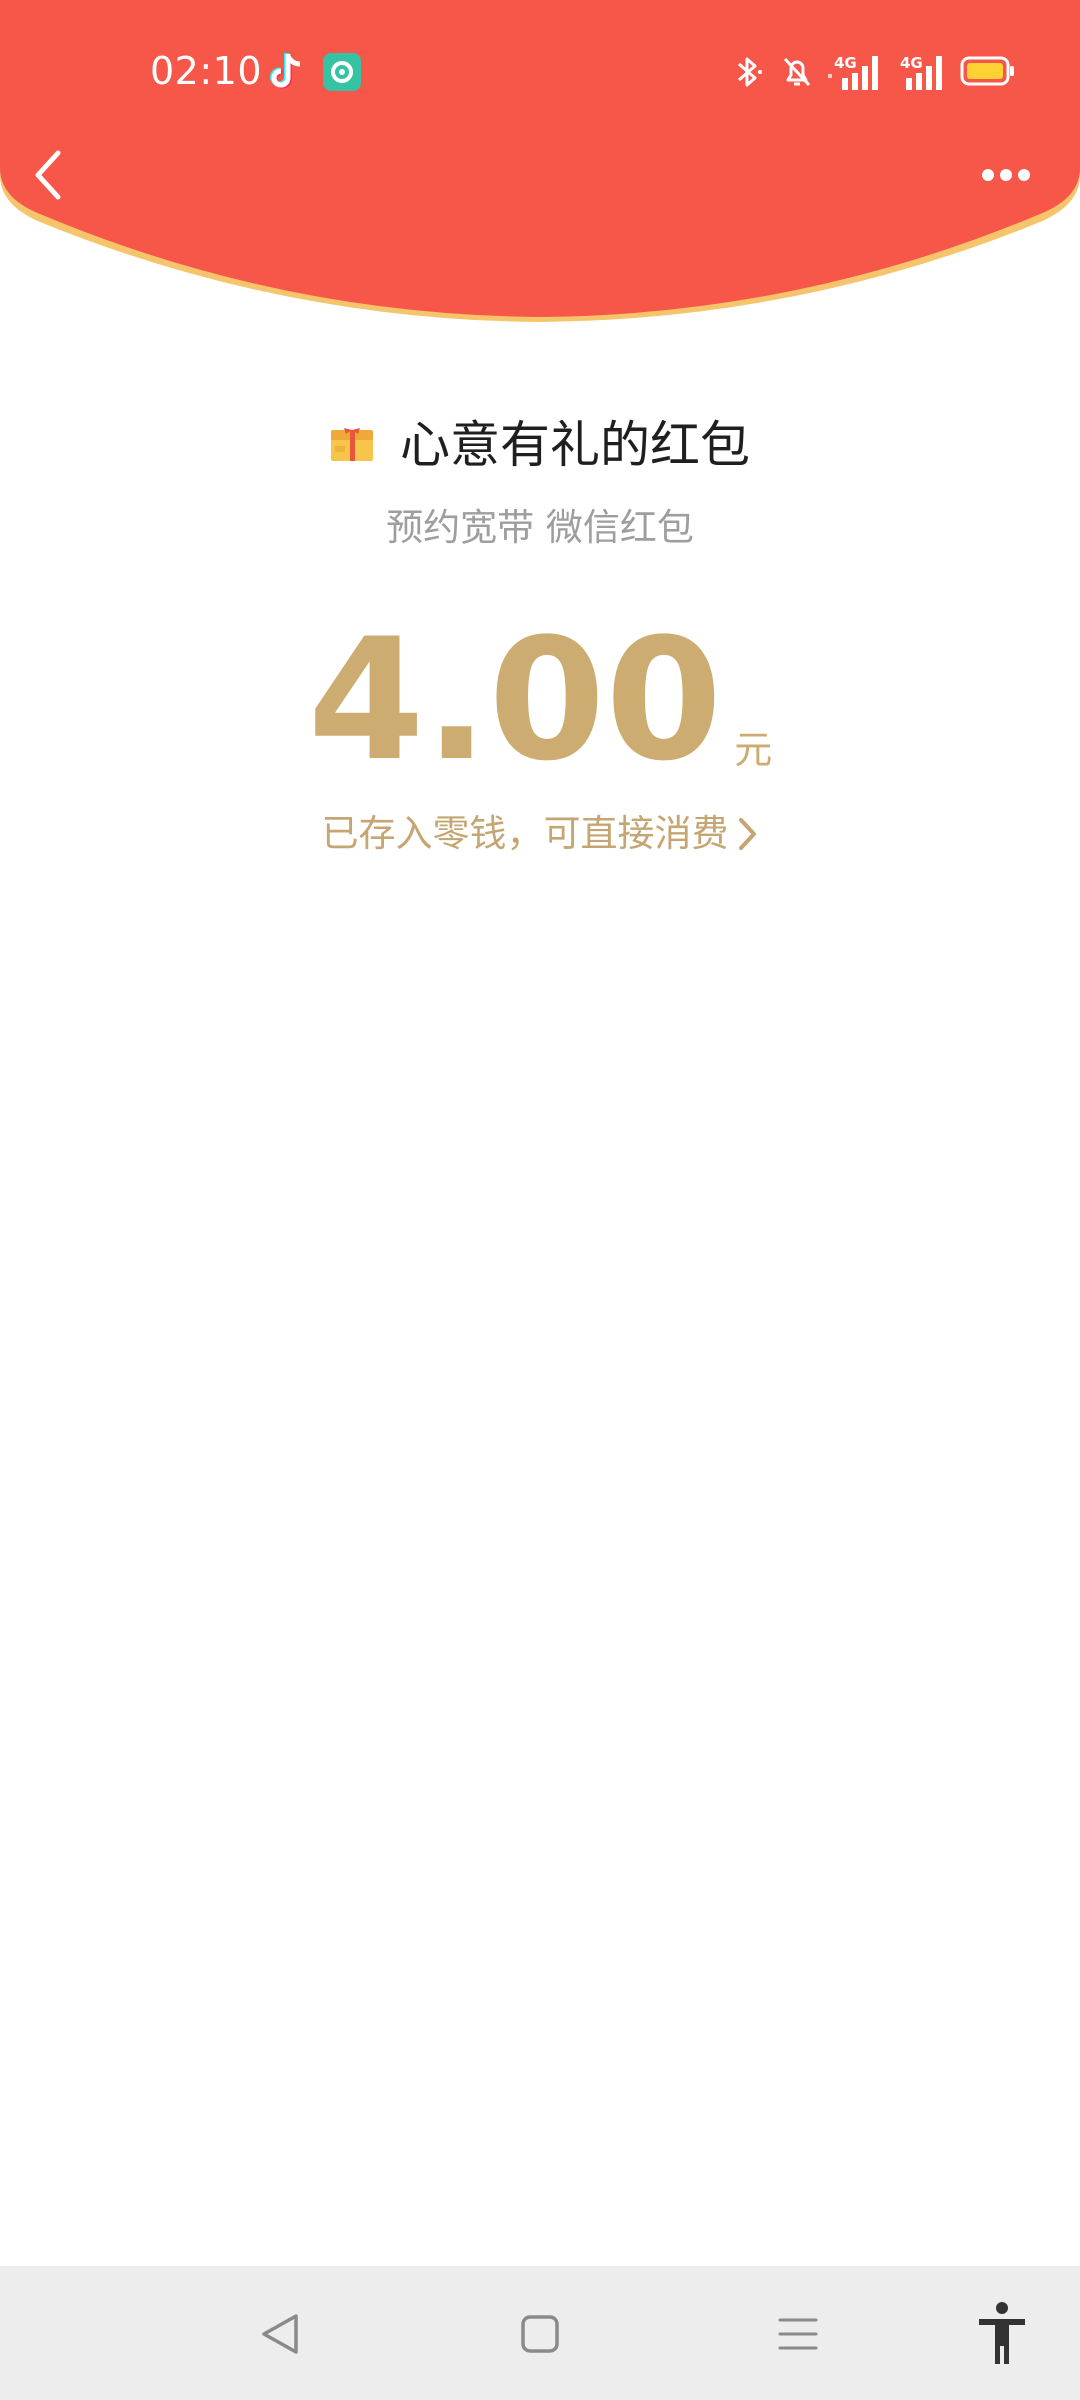  I want to click on back-triangle-icon, so click(280, 2334).